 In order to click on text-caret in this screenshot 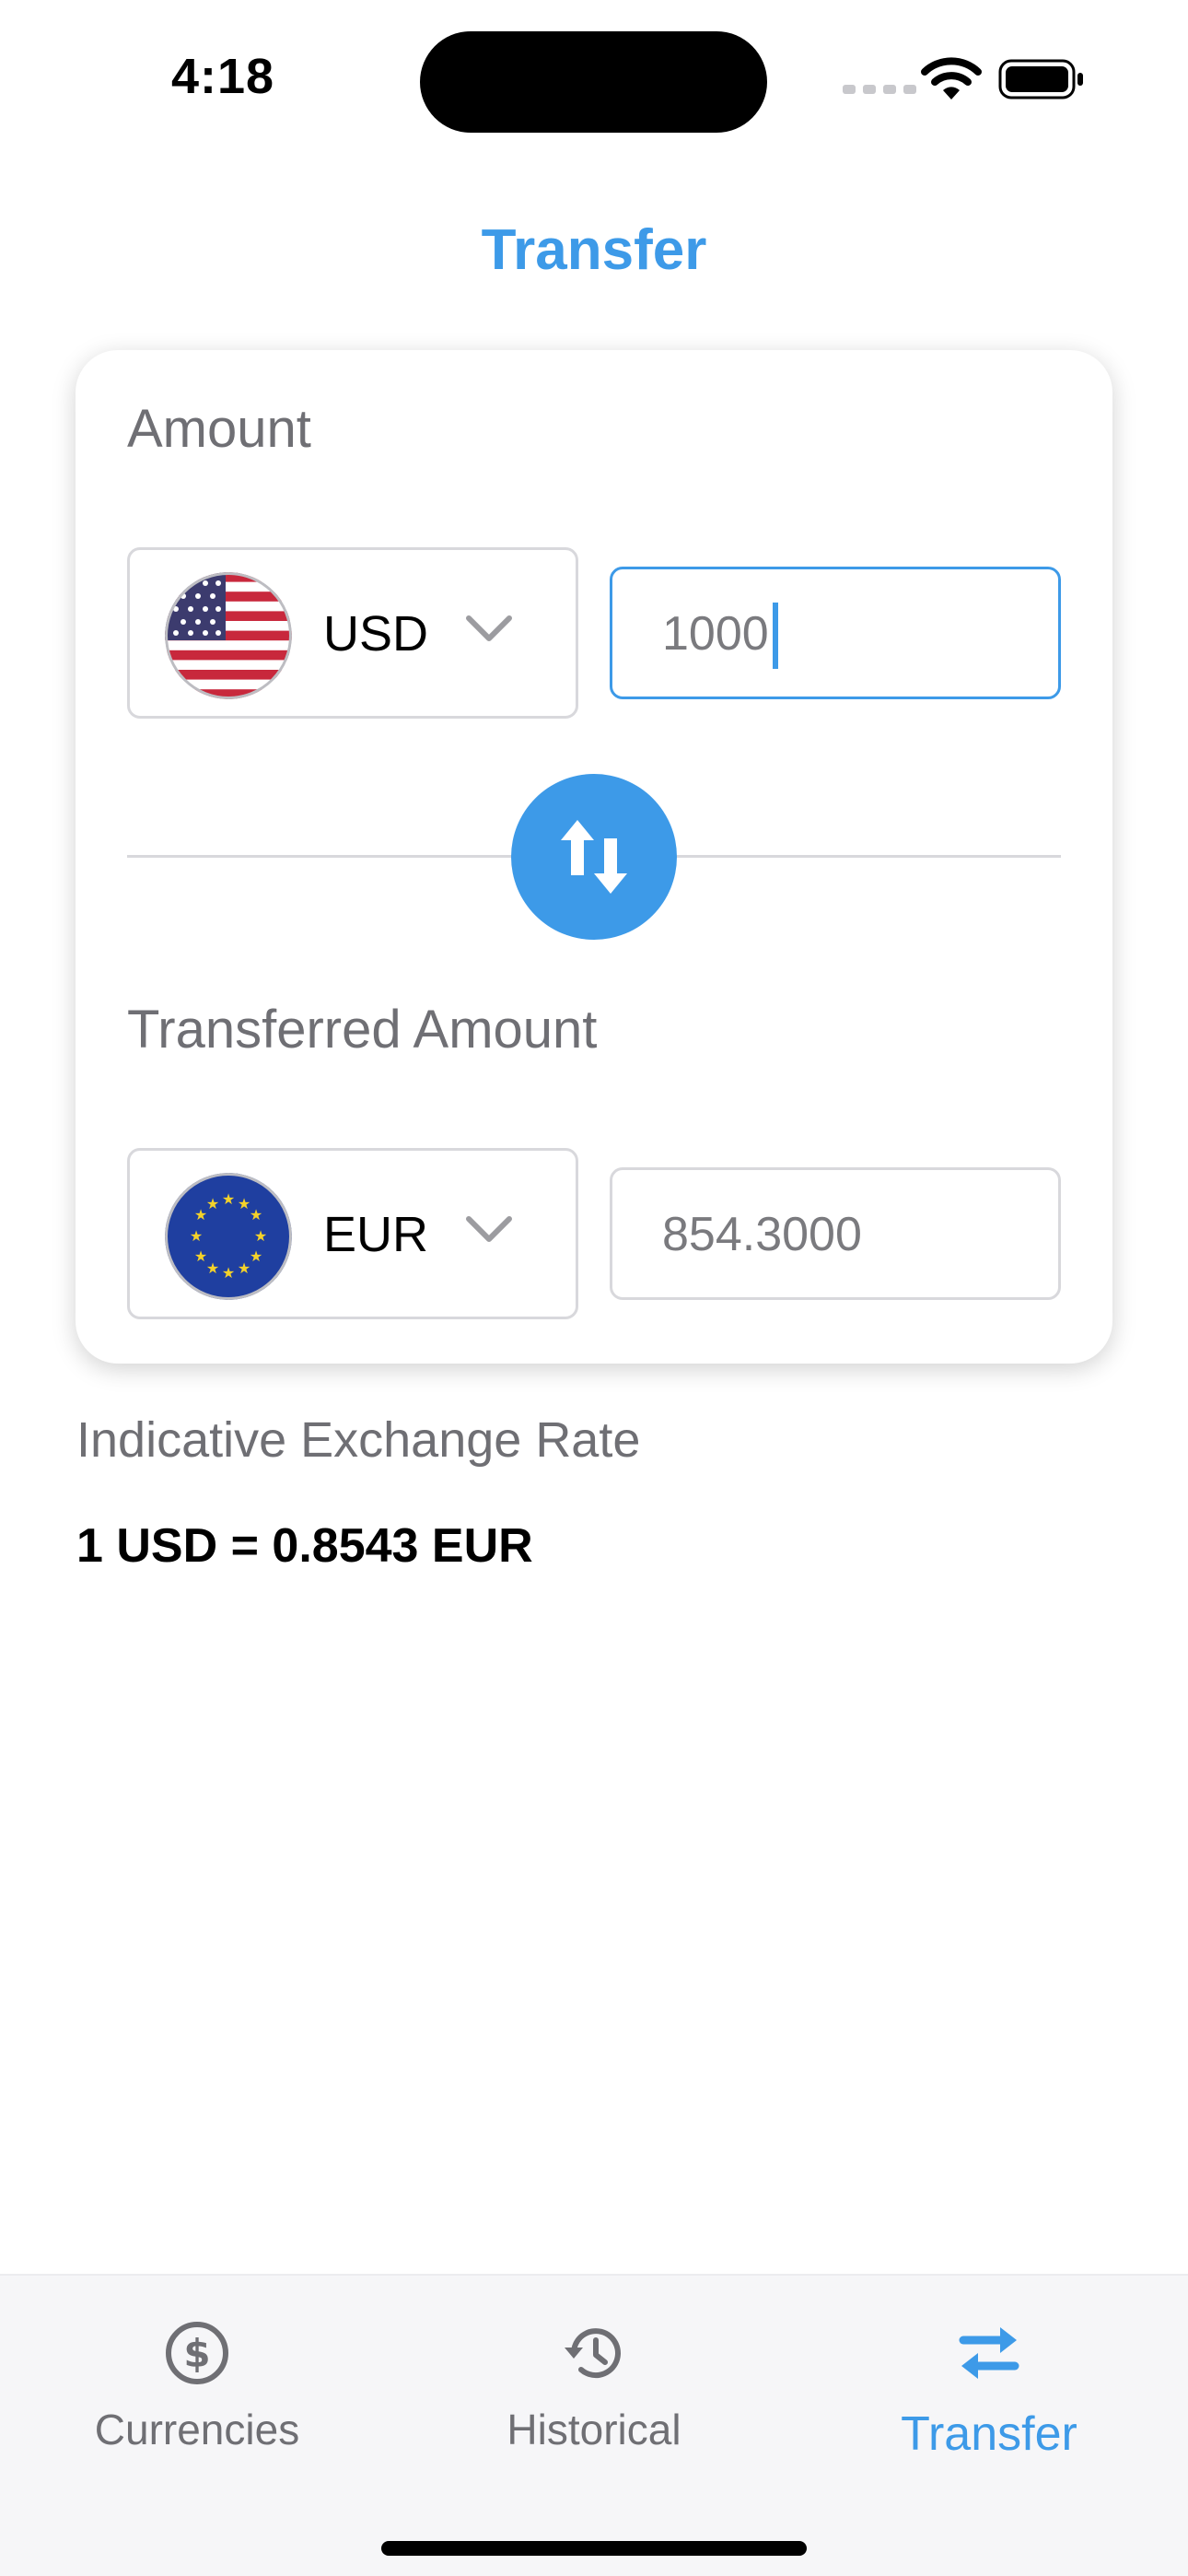, I will do `click(775, 636)`.